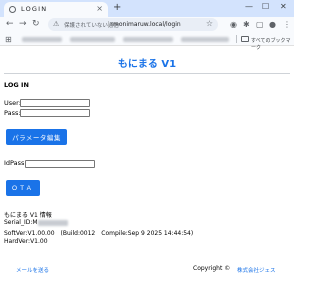 The height and width of the screenshot is (300, 320). What do you see at coordinates (56, 9) in the screenshot?
I see `tab-login: LOGIN ×` at bounding box center [56, 9].